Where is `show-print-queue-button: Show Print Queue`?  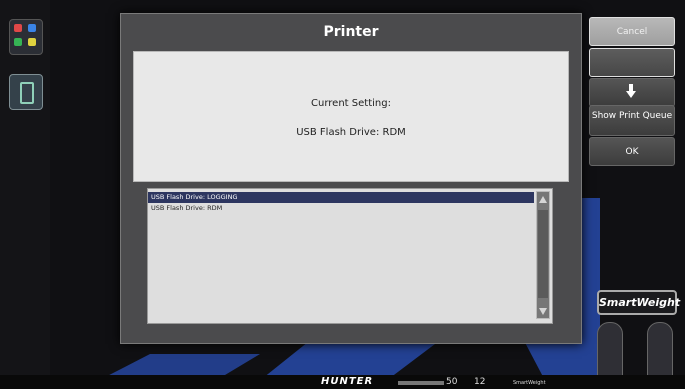 show-print-queue-button: Show Print Queue is located at coordinates (632, 120).